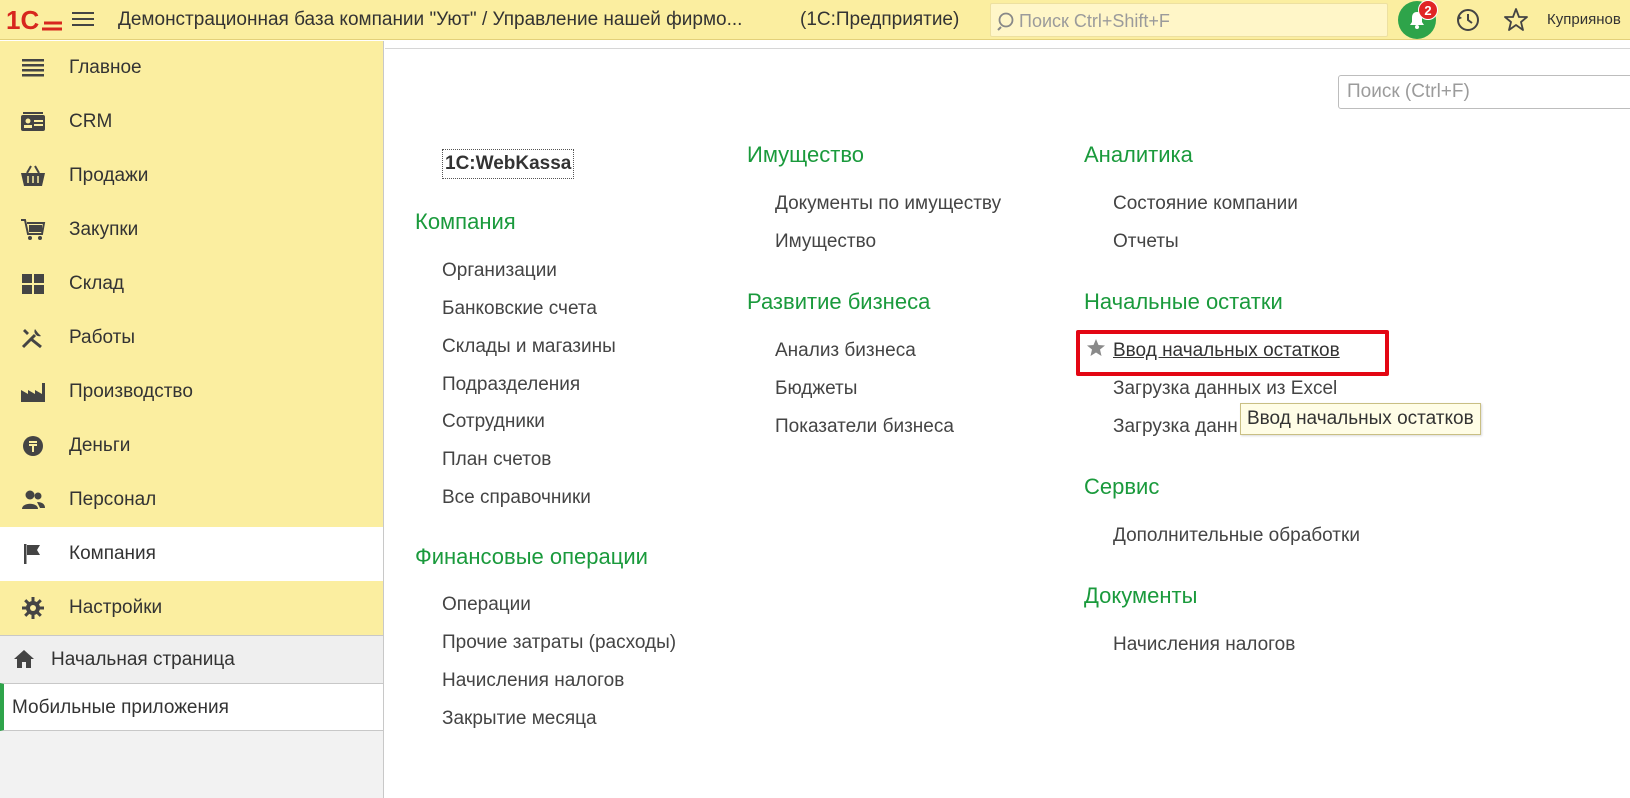  Describe the element at coordinates (102, 337) in the screenshot. I see `sidebar-item-label: Работы` at that location.